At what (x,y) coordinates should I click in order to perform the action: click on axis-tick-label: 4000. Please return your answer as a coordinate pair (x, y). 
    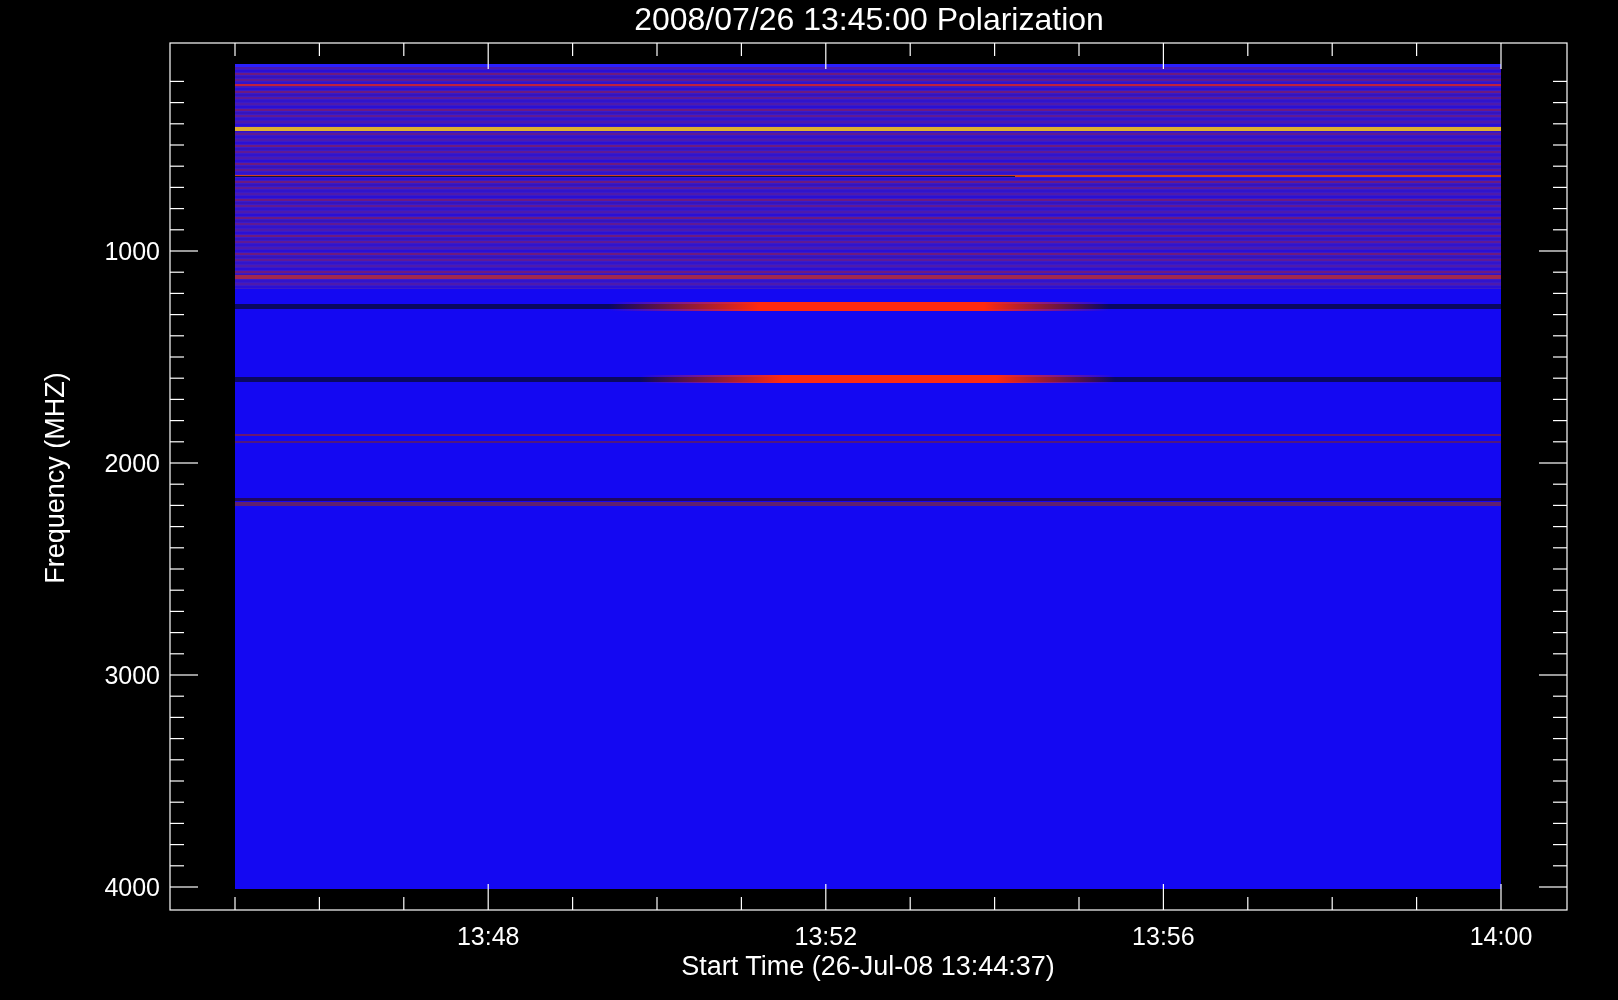
    Looking at the image, I should click on (132, 887).